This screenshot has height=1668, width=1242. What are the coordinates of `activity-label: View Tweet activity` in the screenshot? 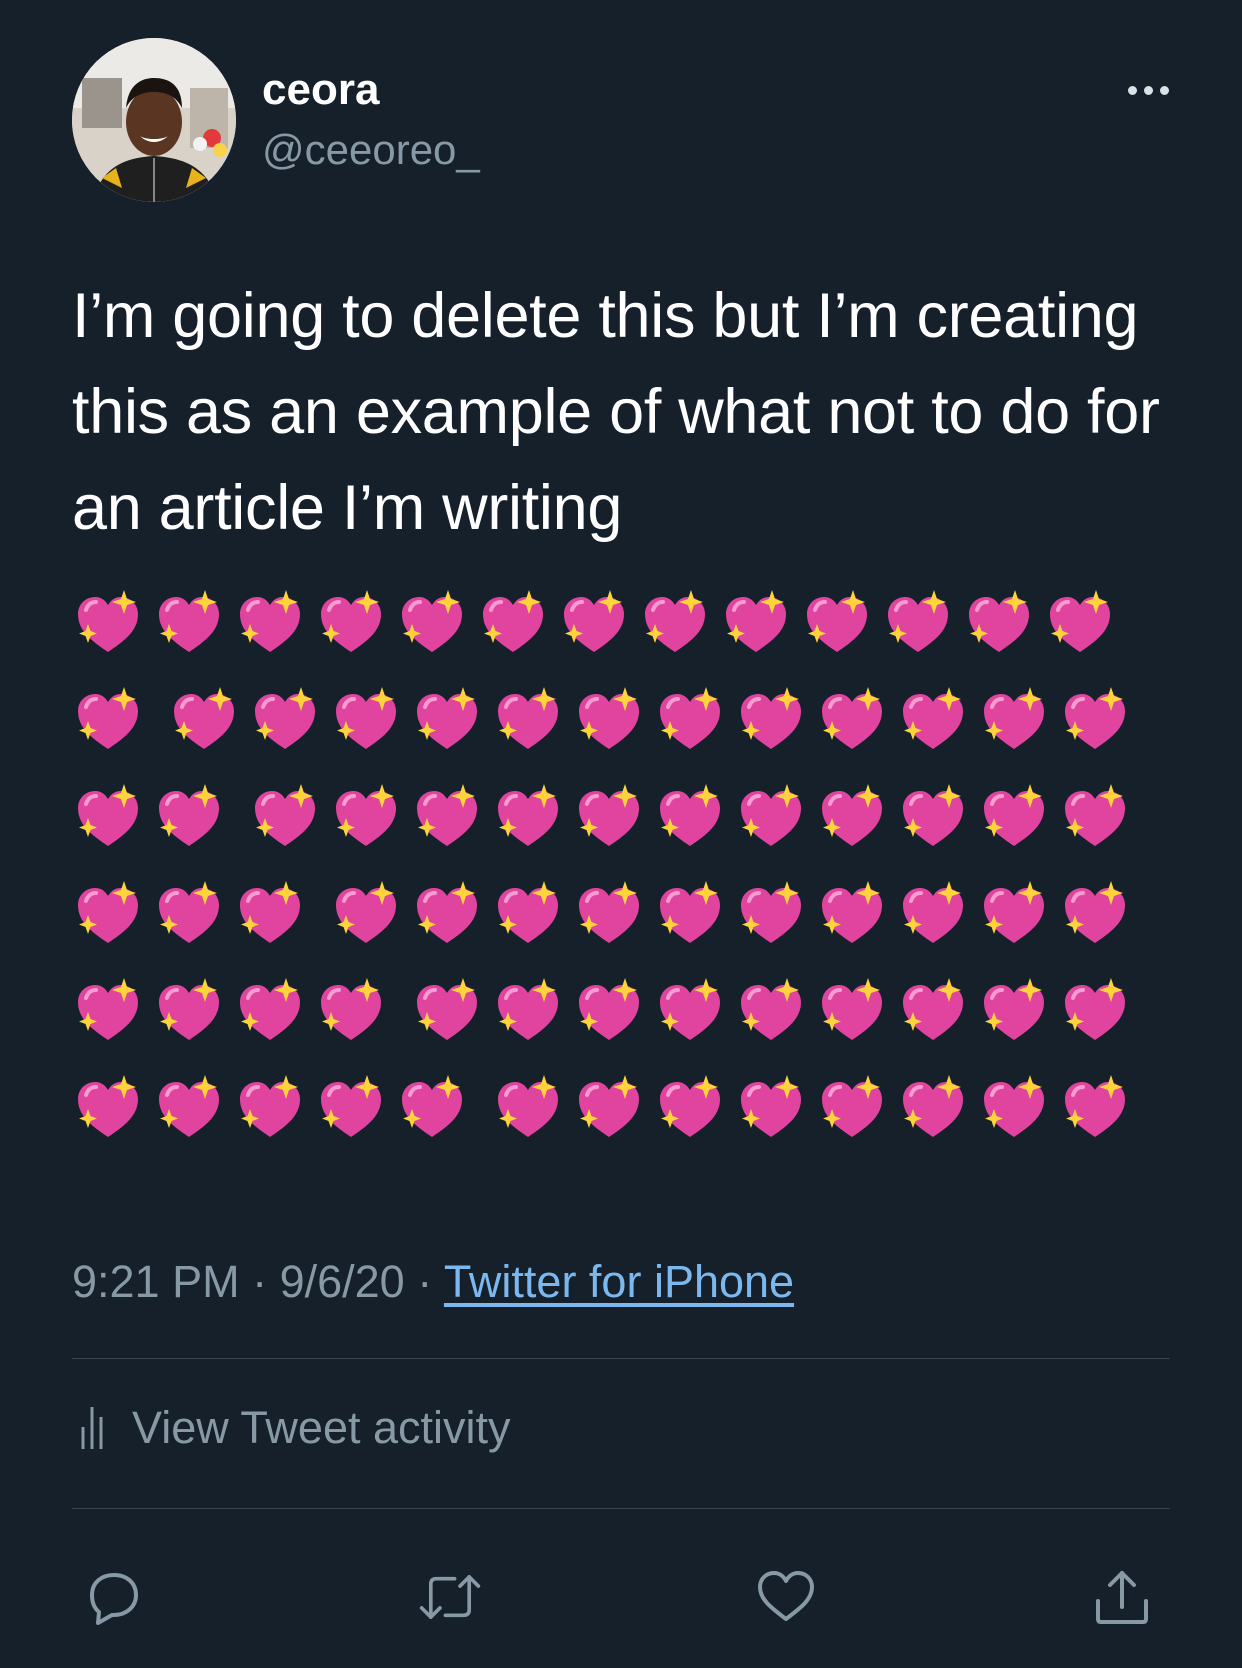 It's located at (321, 1427).